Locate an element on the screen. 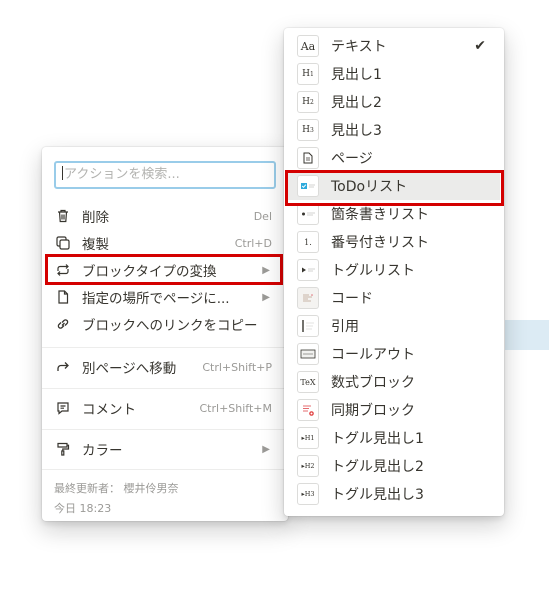 Image resolution: width=549 pixels, height=594 pixels. move-to-menu-item: 別ページへ移動 Ctrl+Shift+P is located at coordinates (165, 367).